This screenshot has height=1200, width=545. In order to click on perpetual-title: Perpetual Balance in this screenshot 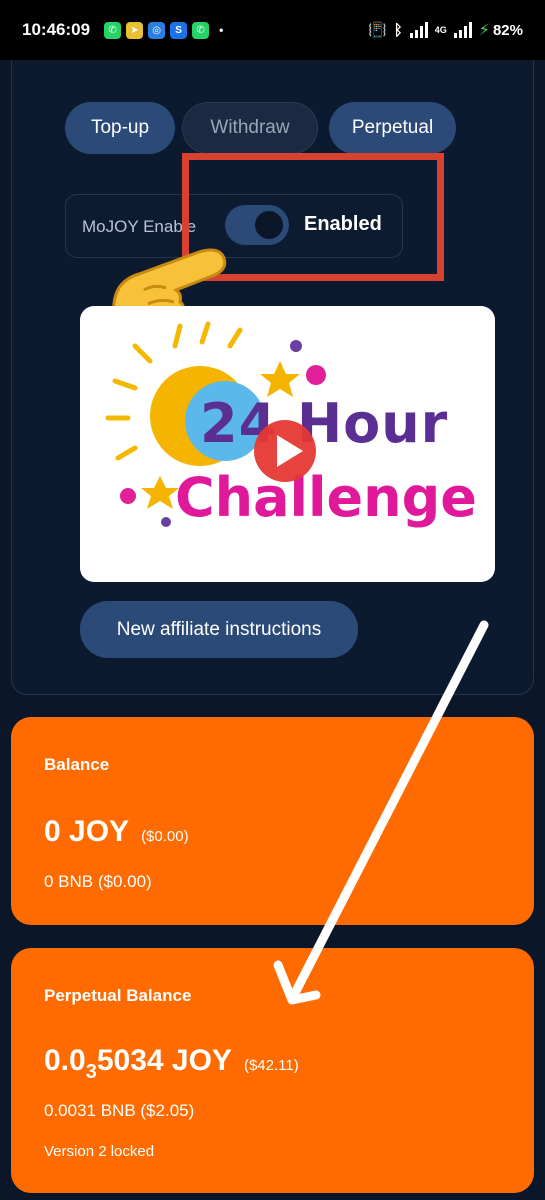, I will do `click(118, 995)`.